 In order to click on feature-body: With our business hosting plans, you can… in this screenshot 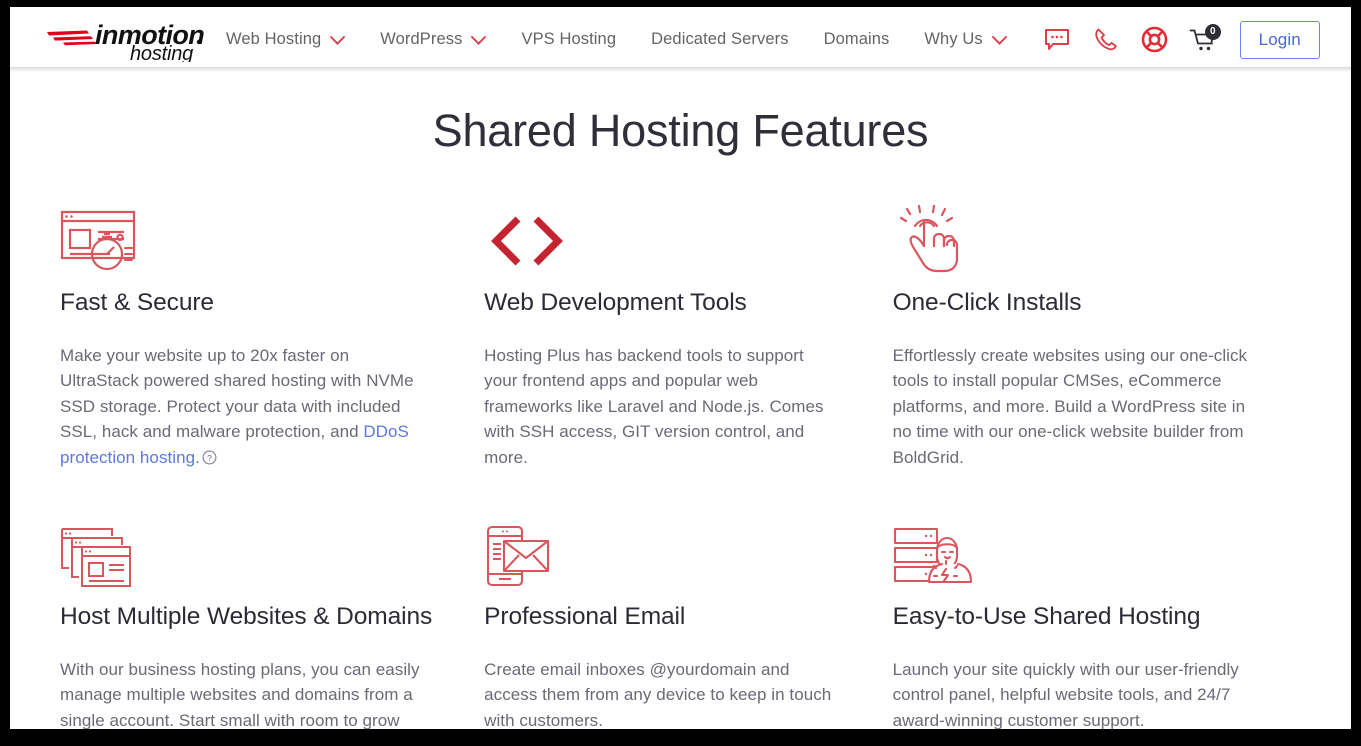, I will do `click(240, 694)`.